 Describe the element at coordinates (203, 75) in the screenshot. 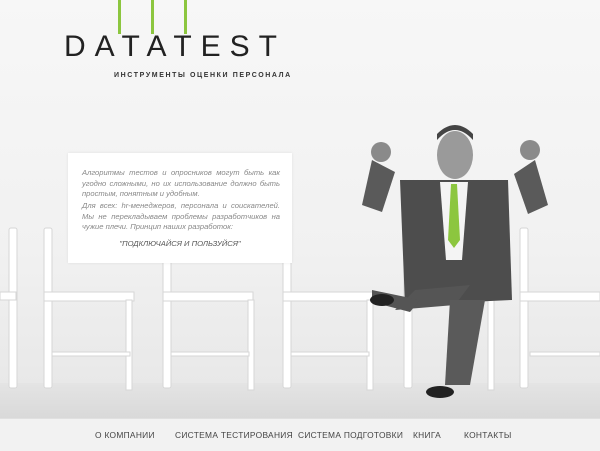

I see `logo-tagline: ИНСТРУМЕНТЫ ОЦЕНКИ ПЕРСОНАЛА` at that location.